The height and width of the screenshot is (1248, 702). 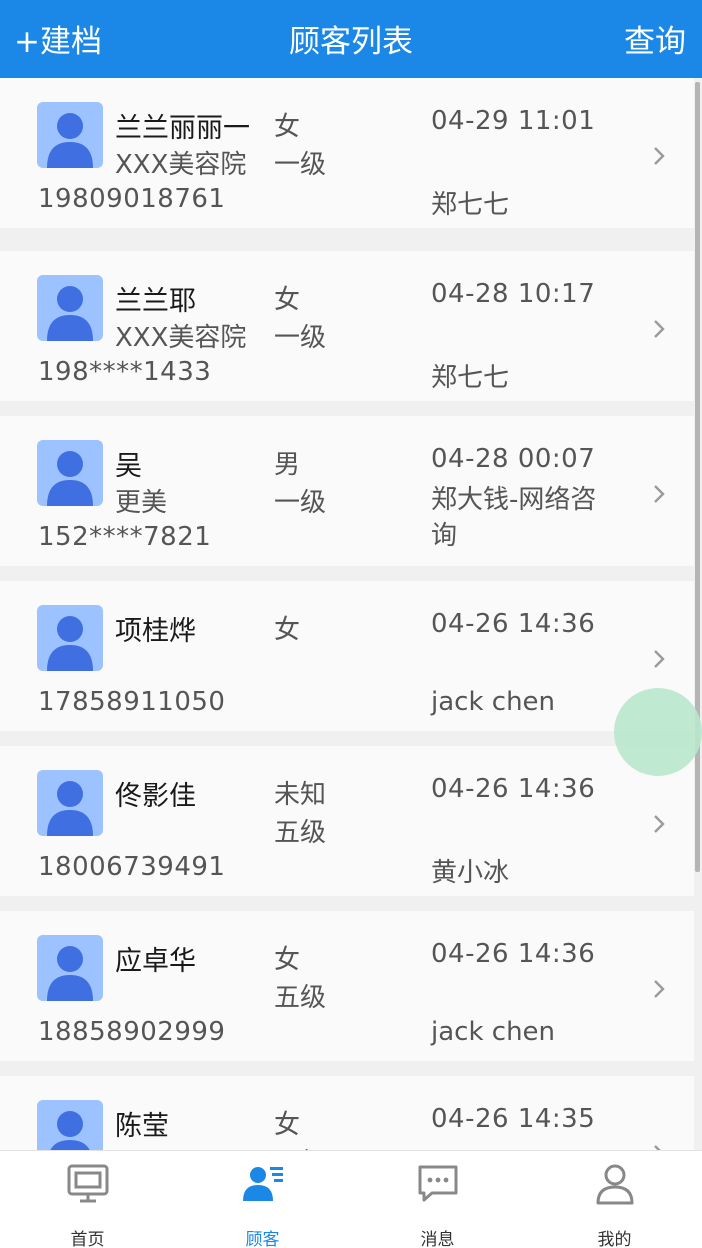 I want to click on create-profile-button: +建档, so click(x=58, y=38).